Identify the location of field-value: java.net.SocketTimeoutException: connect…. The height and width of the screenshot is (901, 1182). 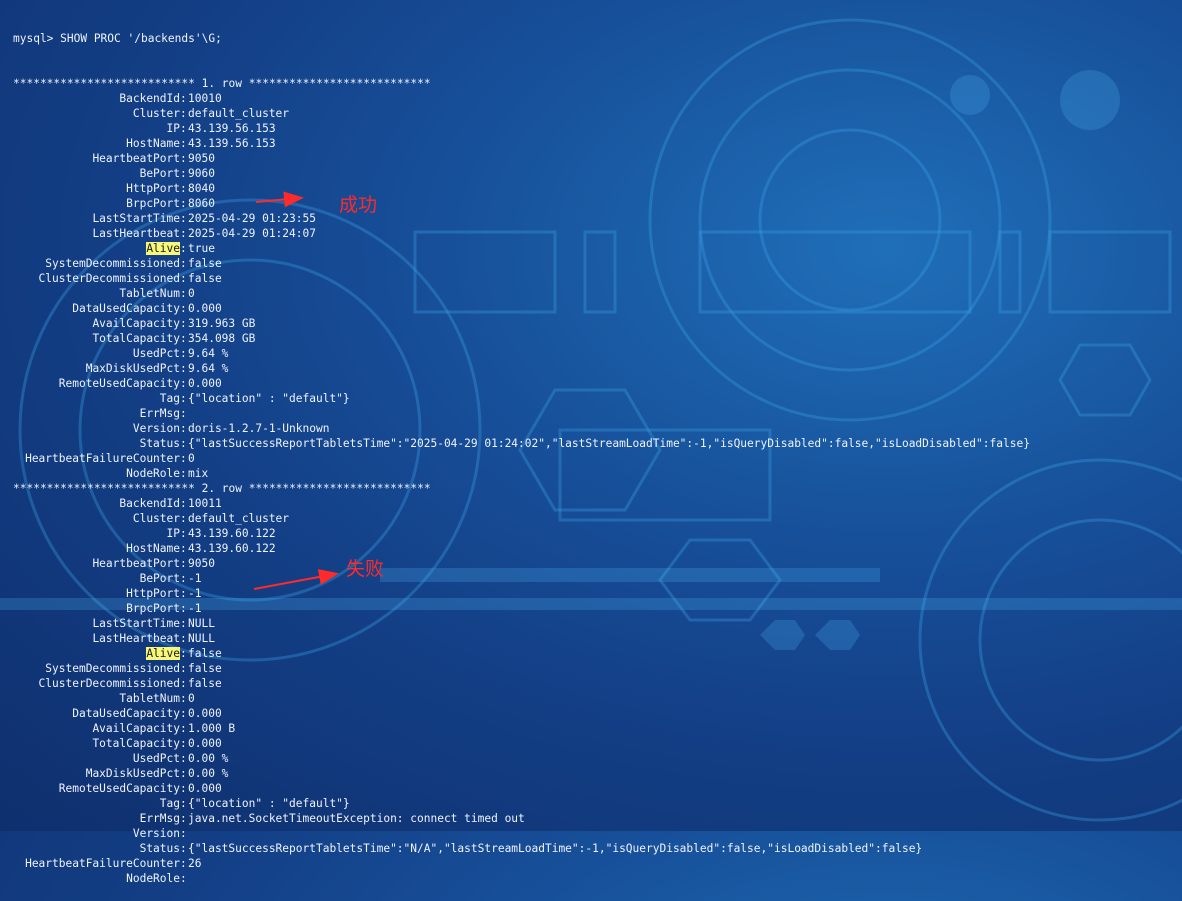
(356, 818).